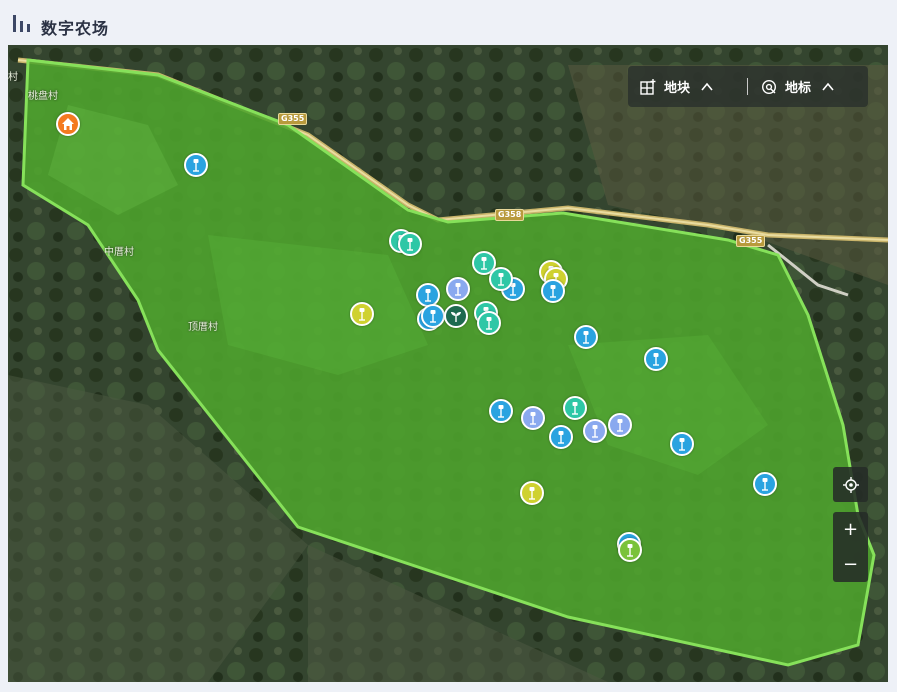 Image resolution: width=897 pixels, height=692 pixels. Describe the element at coordinates (21, 23) in the screenshot. I see `bar-chart-icon` at that location.